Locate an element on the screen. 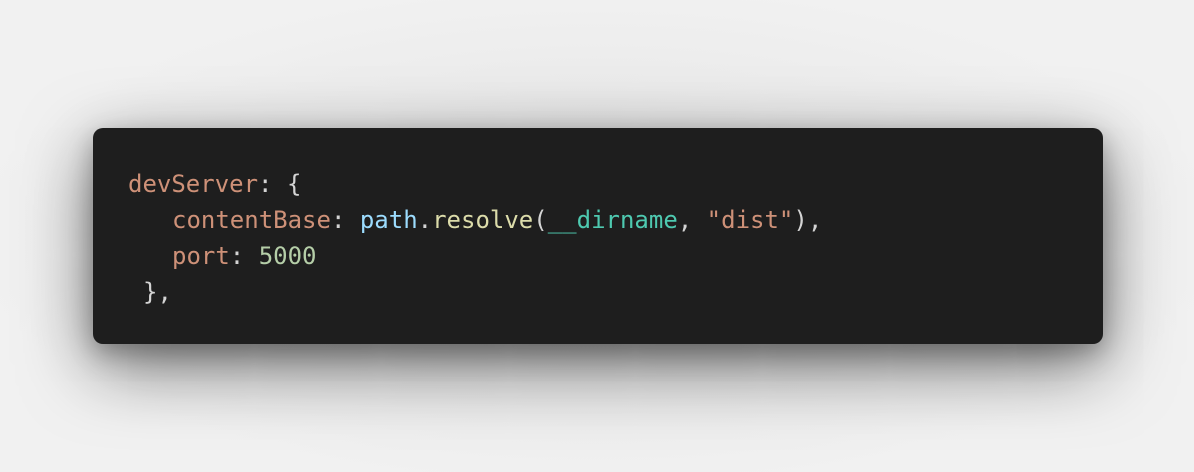  contentbase-colon: : is located at coordinates (345, 220).